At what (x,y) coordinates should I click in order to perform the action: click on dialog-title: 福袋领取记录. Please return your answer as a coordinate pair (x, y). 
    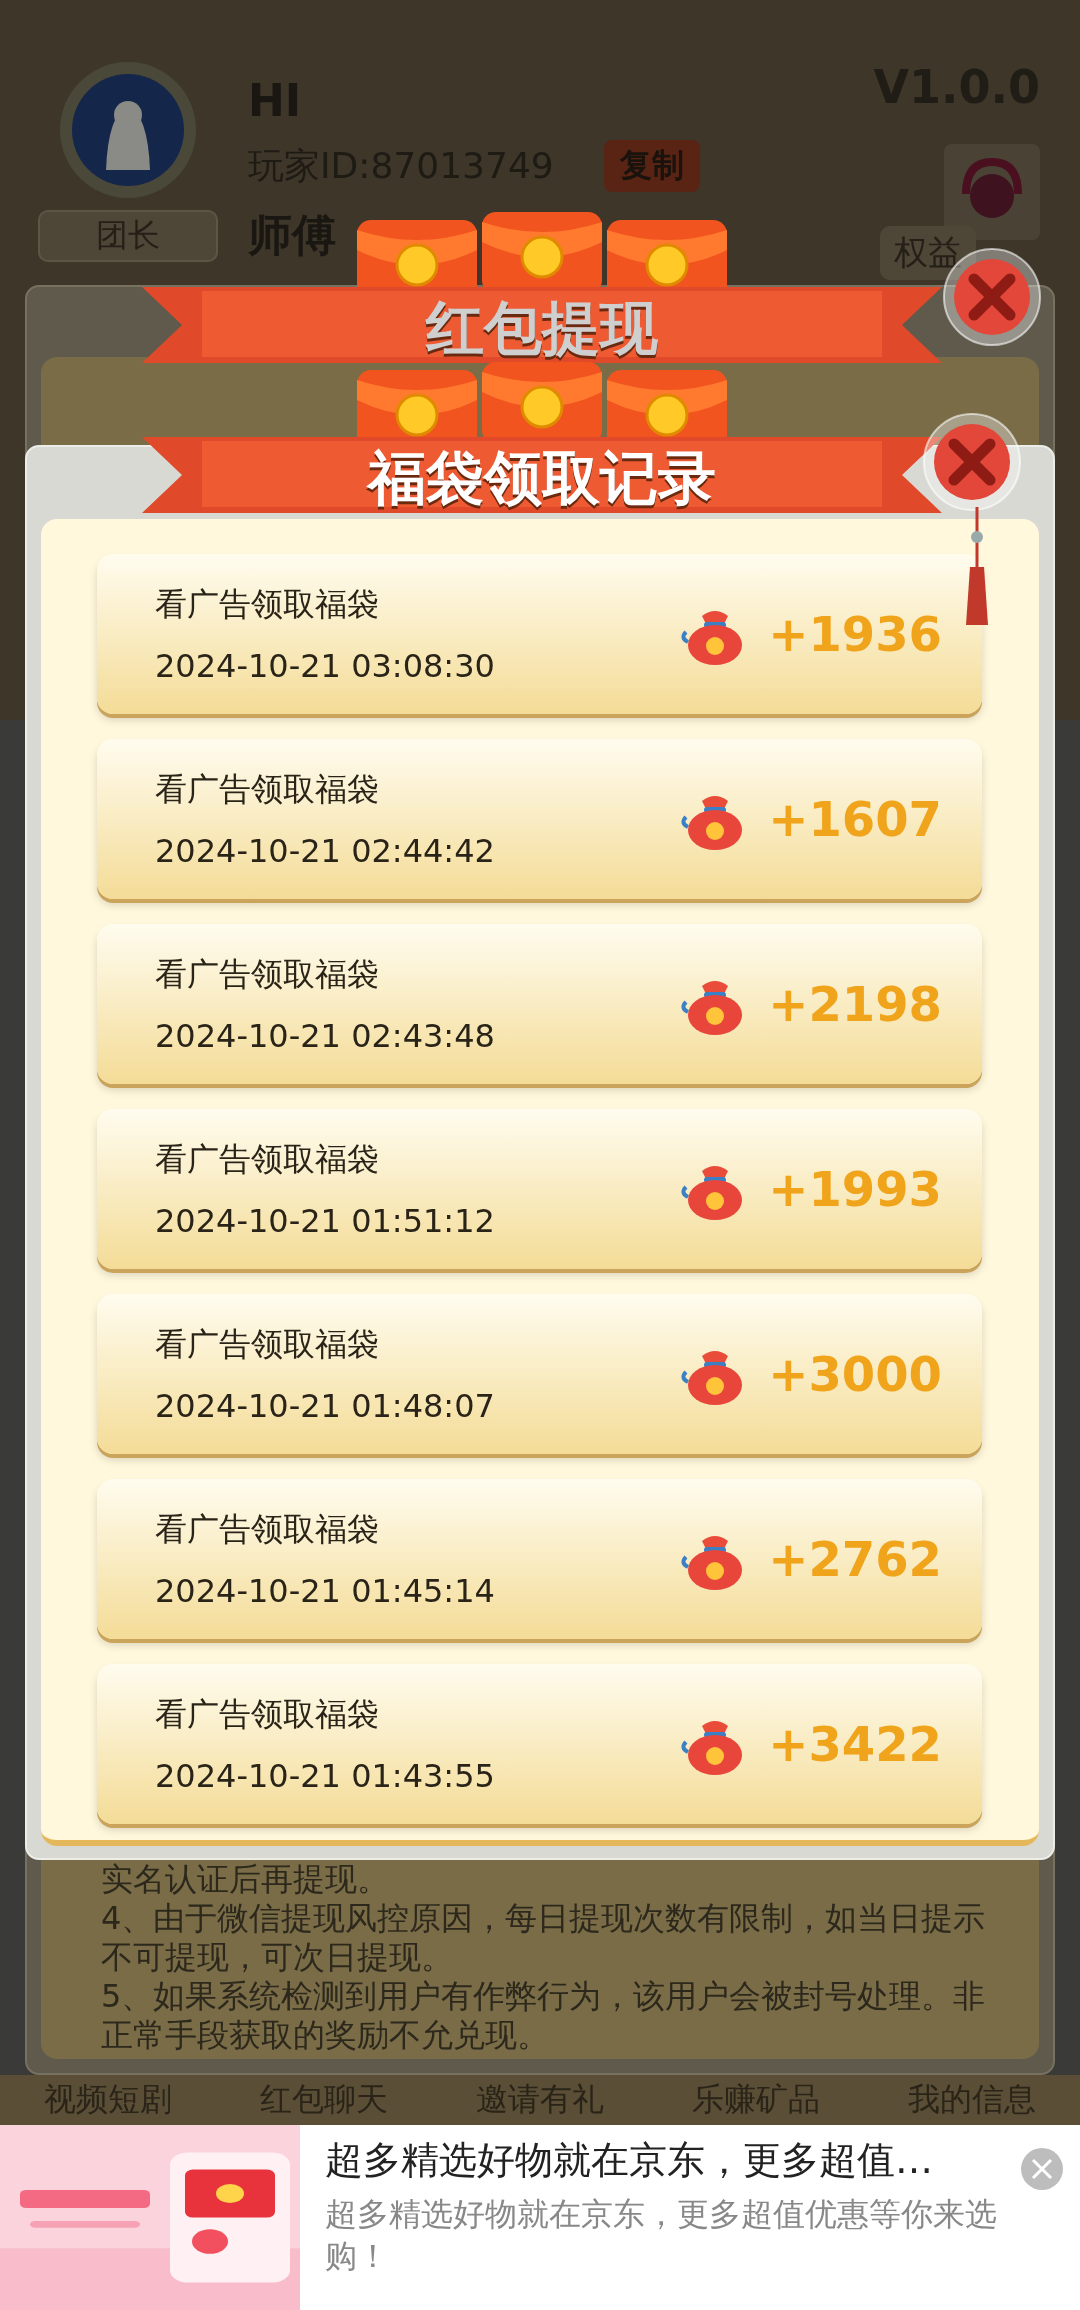
    Looking at the image, I should click on (541, 478).